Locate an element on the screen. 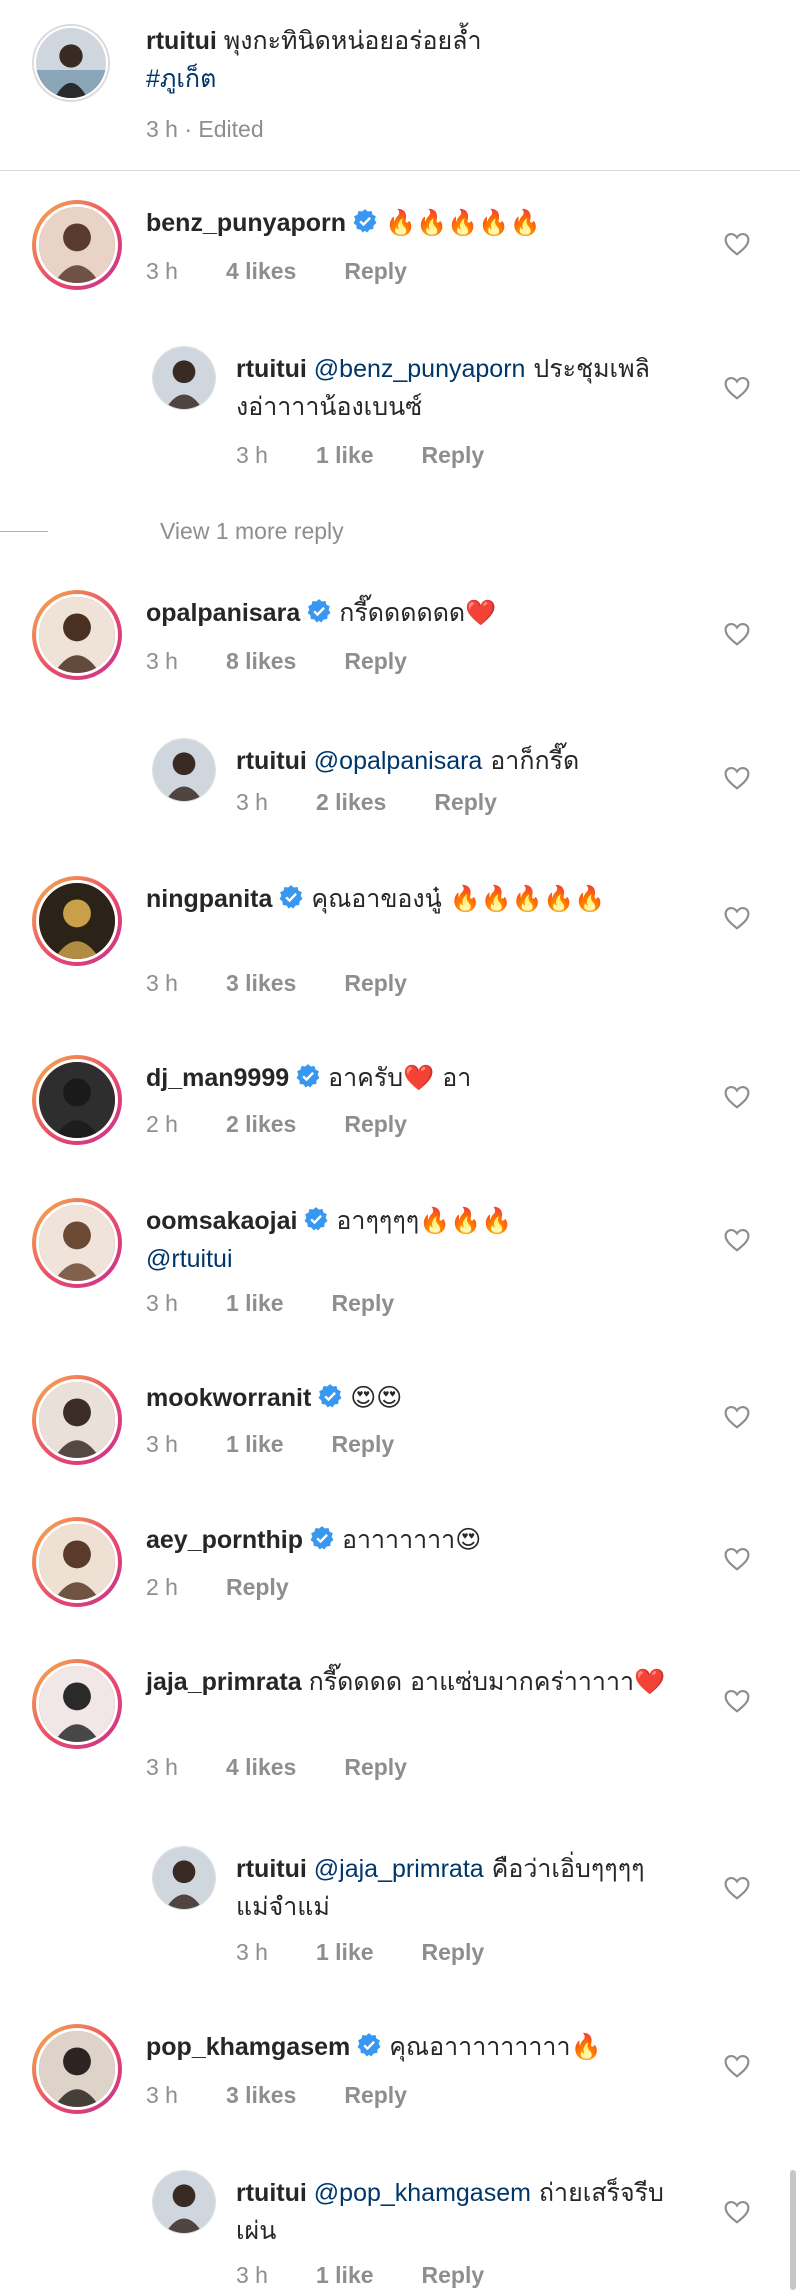  caption-username: rtuitui is located at coordinates (181, 41).